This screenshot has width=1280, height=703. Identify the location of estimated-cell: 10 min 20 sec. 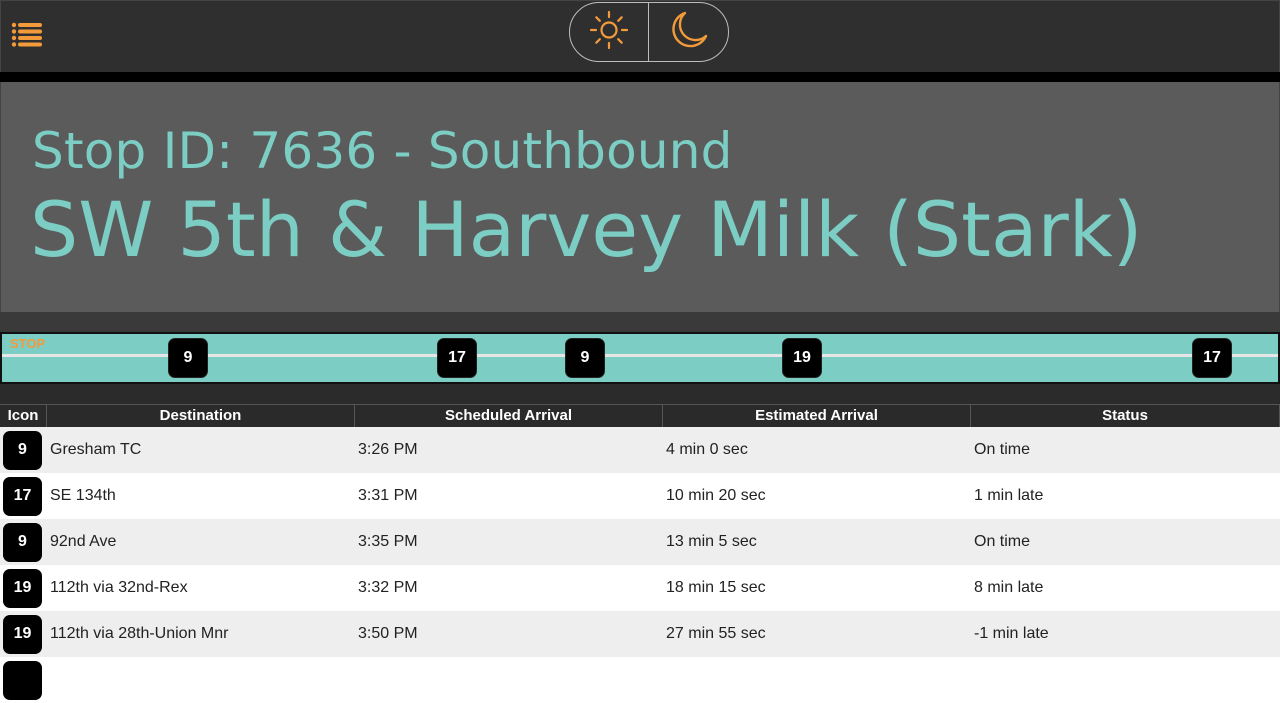
(716, 495).